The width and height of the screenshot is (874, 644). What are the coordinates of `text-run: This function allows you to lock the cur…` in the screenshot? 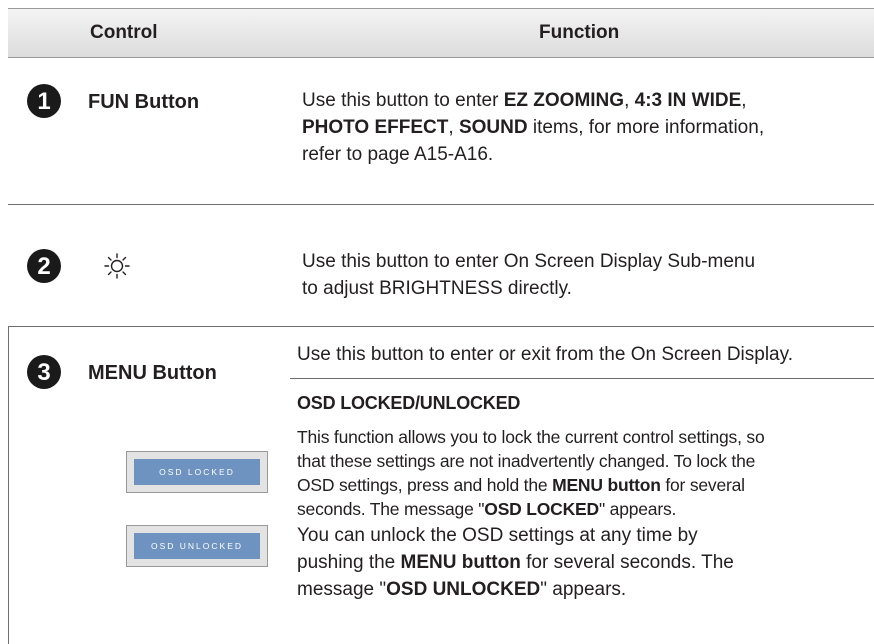 It's located at (531, 437).